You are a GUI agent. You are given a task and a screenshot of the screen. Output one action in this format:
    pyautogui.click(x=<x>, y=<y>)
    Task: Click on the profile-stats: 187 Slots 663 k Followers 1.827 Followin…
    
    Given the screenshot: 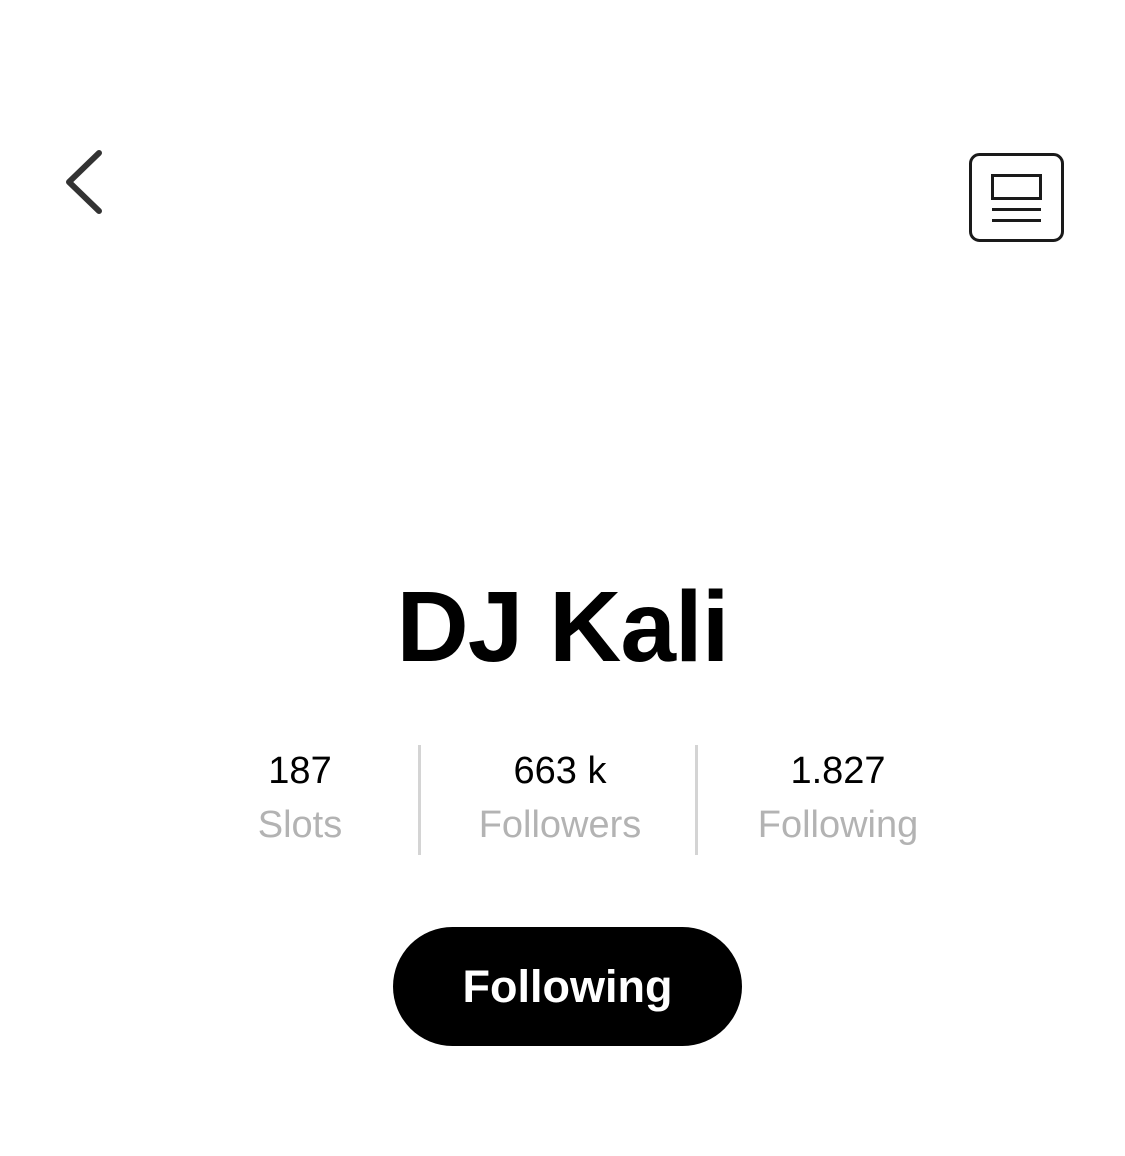 What is the action you would take?
    pyautogui.click(x=570, y=800)
    